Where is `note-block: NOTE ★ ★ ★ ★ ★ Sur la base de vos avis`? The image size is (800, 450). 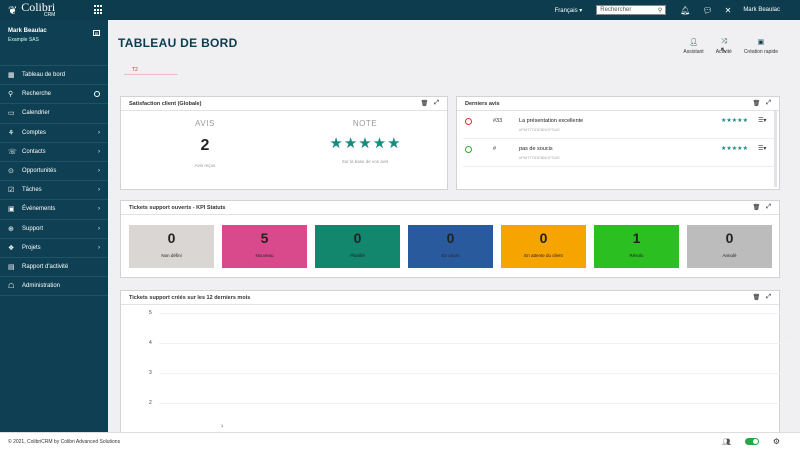 note-block: NOTE ★ ★ ★ ★ ★ Sur la base de vos avis is located at coordinates (365, 141).